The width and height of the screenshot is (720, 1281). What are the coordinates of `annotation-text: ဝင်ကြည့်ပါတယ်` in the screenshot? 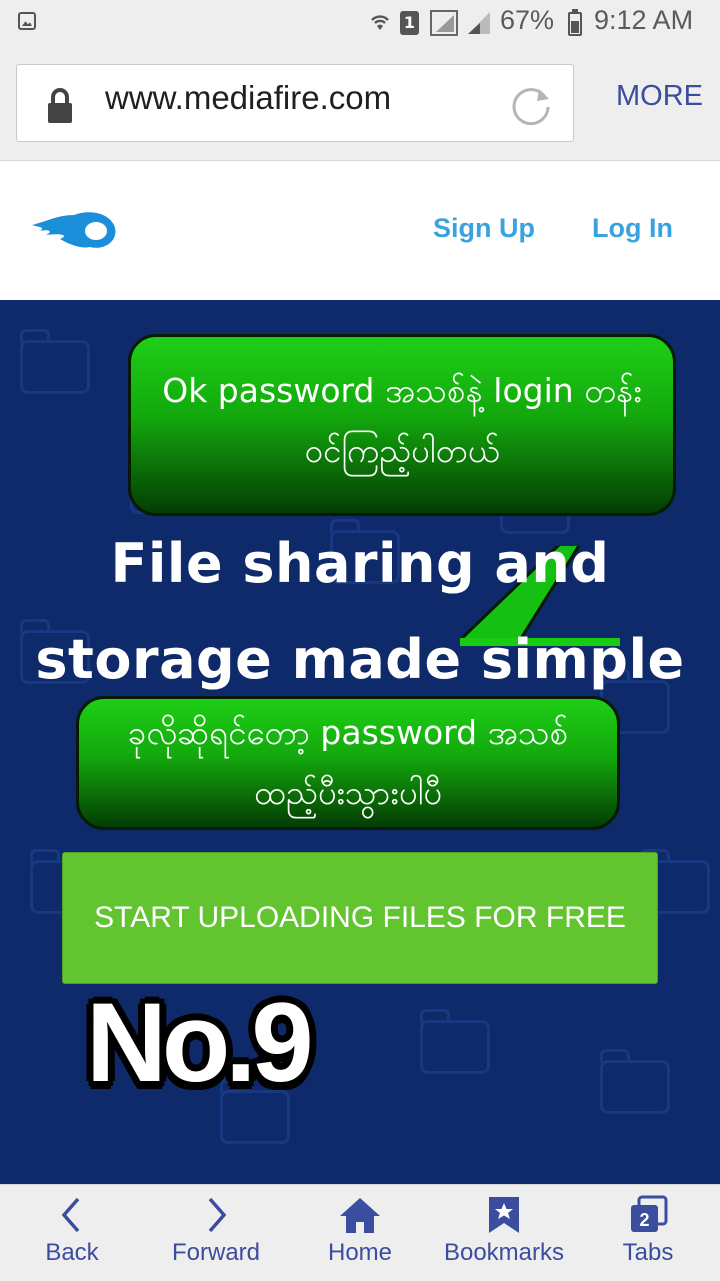 It's located at (402, 450).